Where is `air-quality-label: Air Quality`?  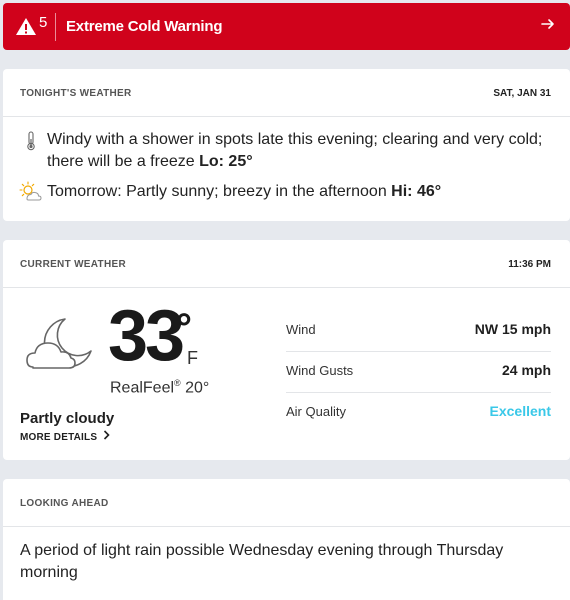 air-quality-label: Air Quality is located at coordinates (316, 411).